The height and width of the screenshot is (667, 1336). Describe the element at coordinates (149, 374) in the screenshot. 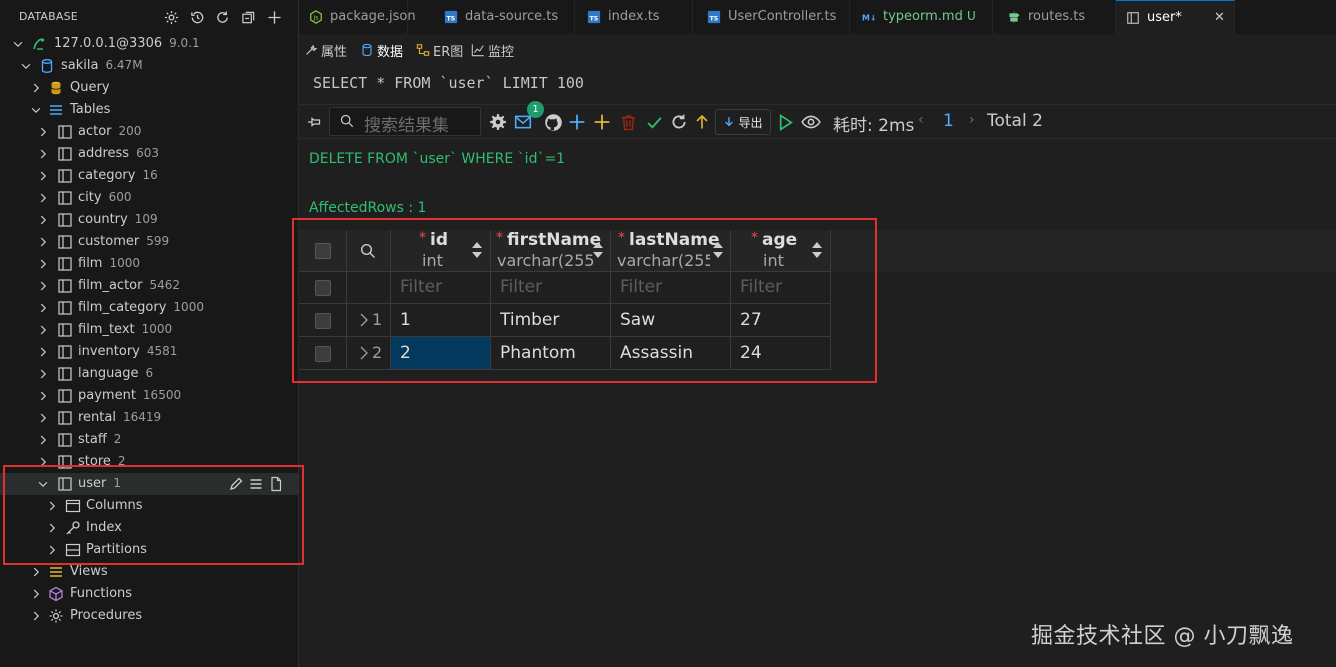

I see `table-item-language: language 6` at that location.